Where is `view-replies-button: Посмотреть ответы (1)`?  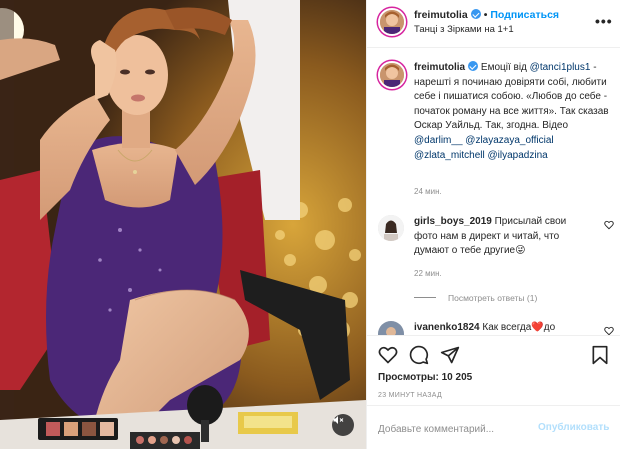
view-replies-button: Посмотреть ответы (1) is located at coordinates (475, 298).